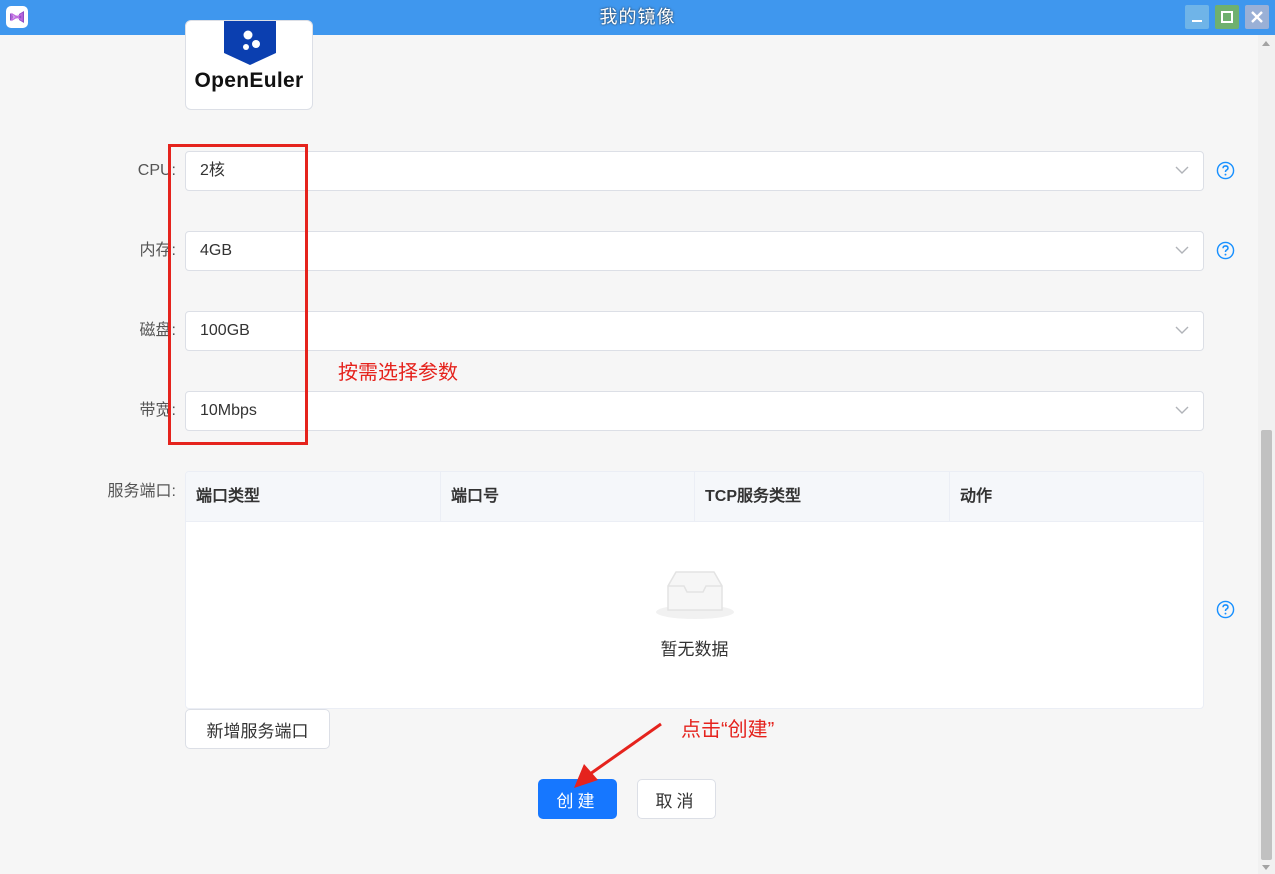 This screenshot has width=1275, height=874. Describe the element at coordinates (157, 330) in the screenshot. I see `disk-label: 磁盘:` at that location.